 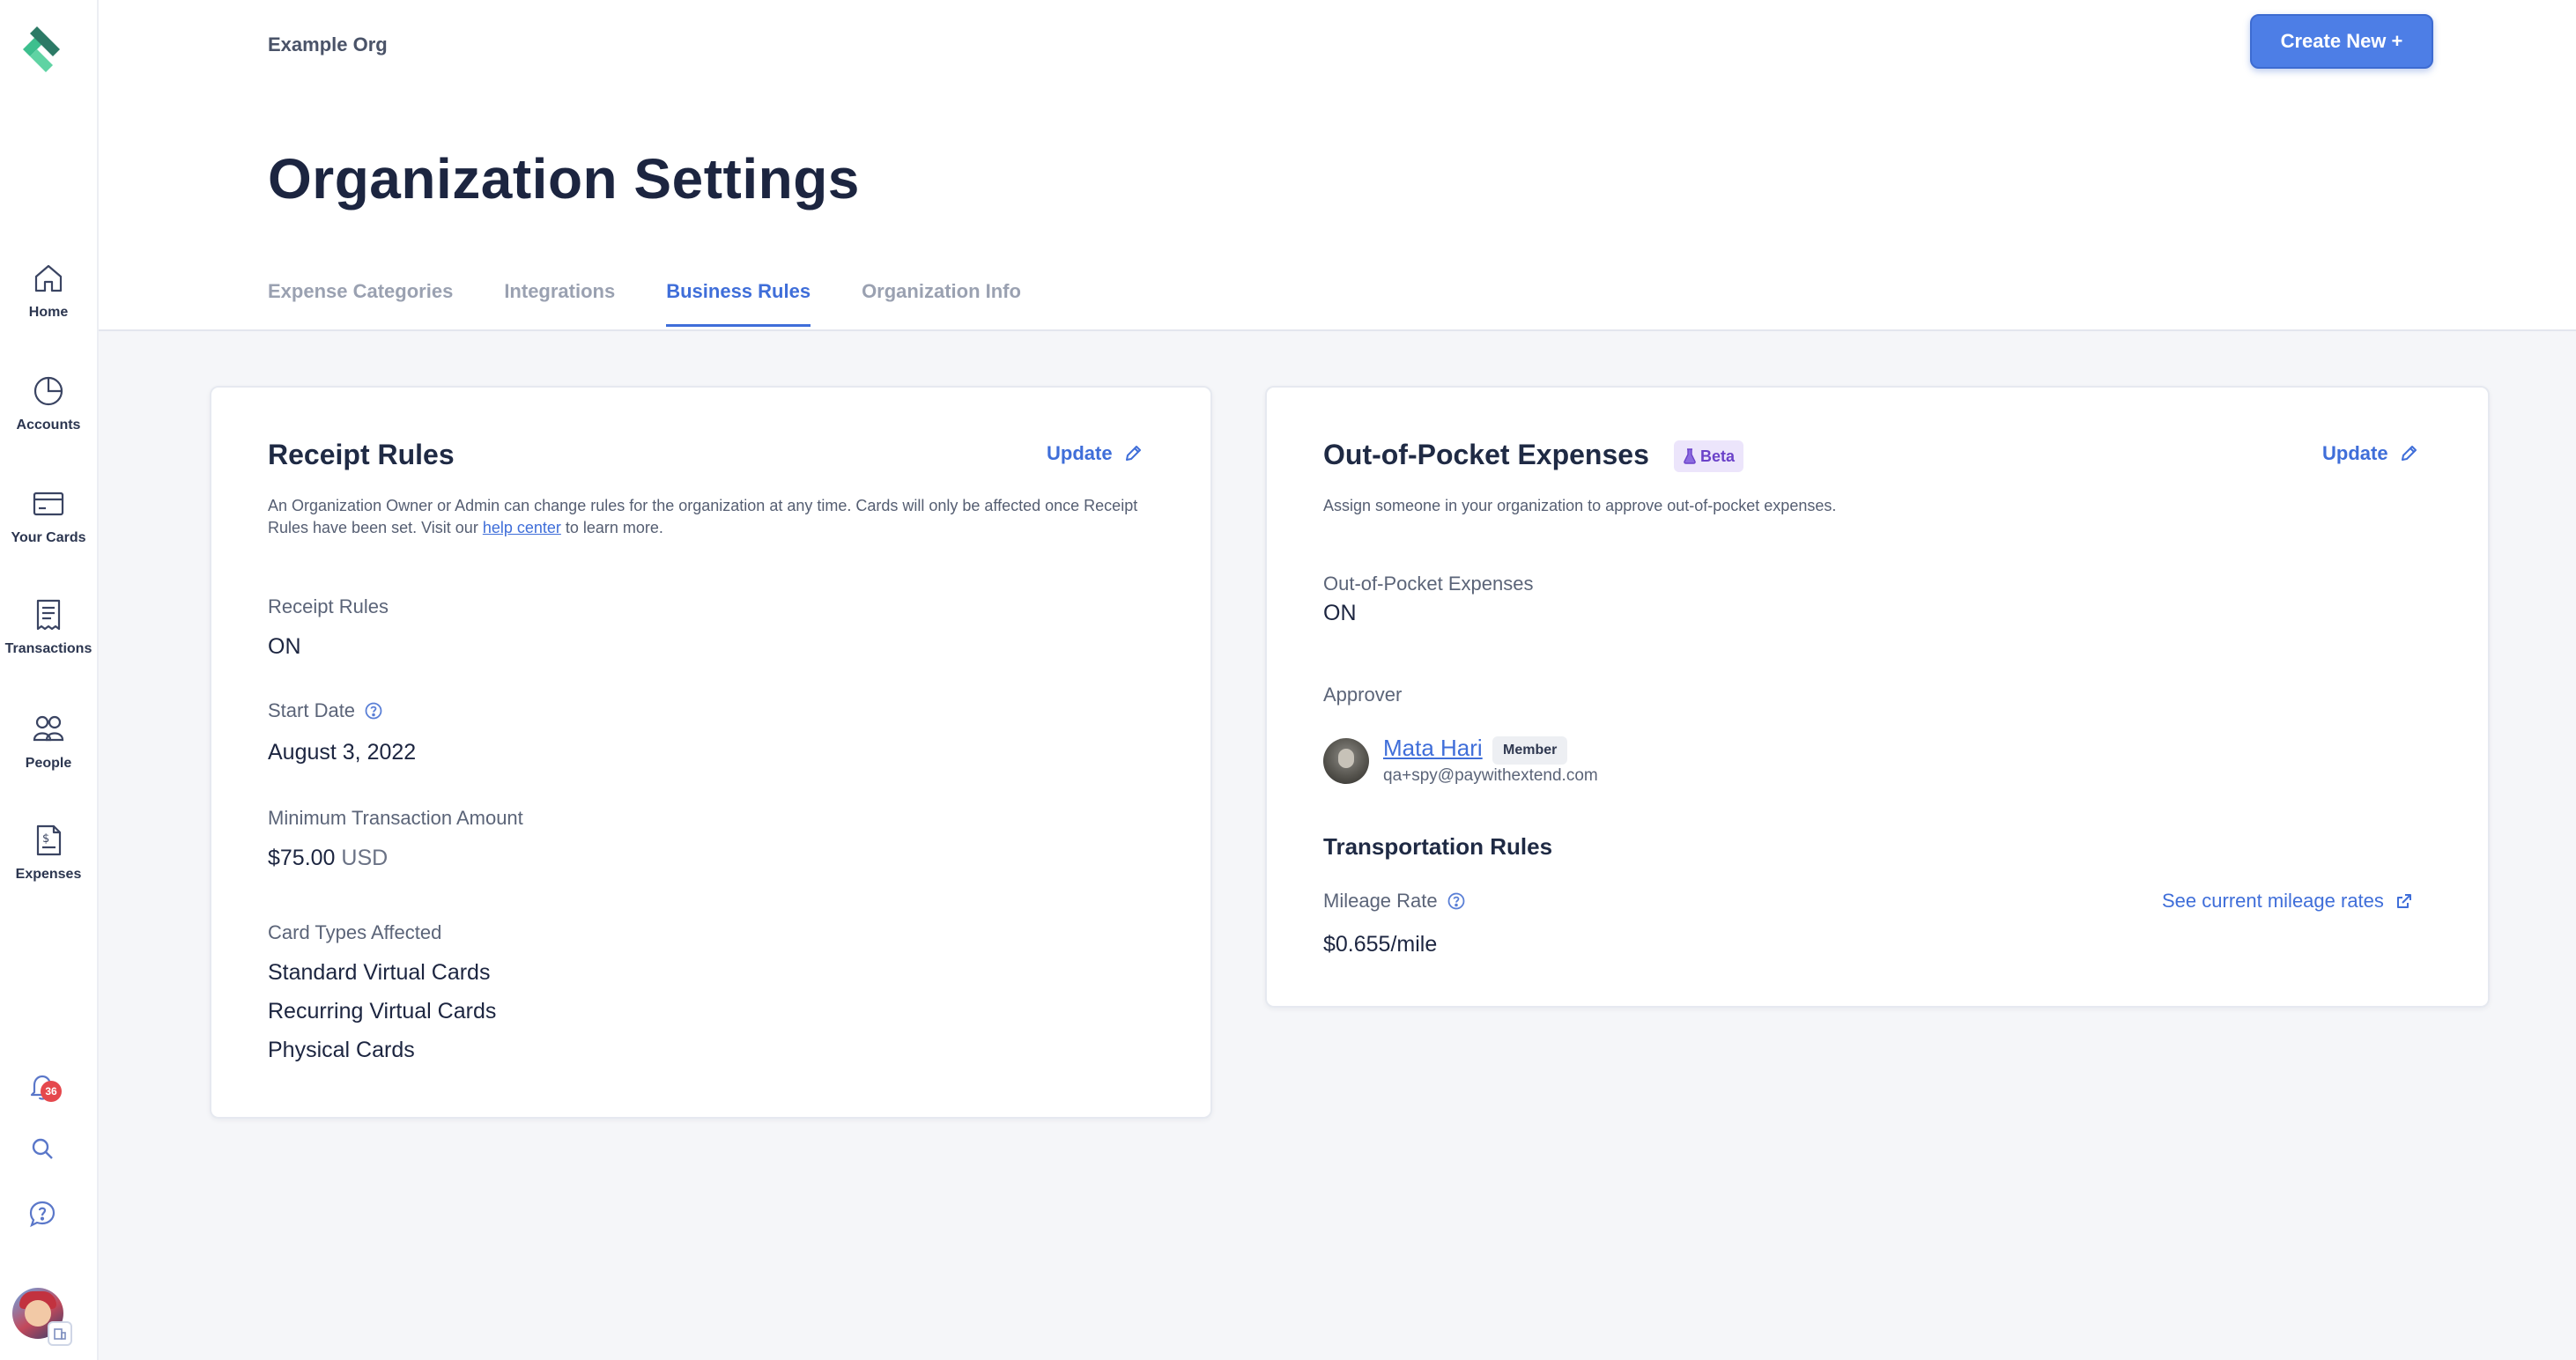 I want to click on flask-icon, so click(x=1690, y=456).